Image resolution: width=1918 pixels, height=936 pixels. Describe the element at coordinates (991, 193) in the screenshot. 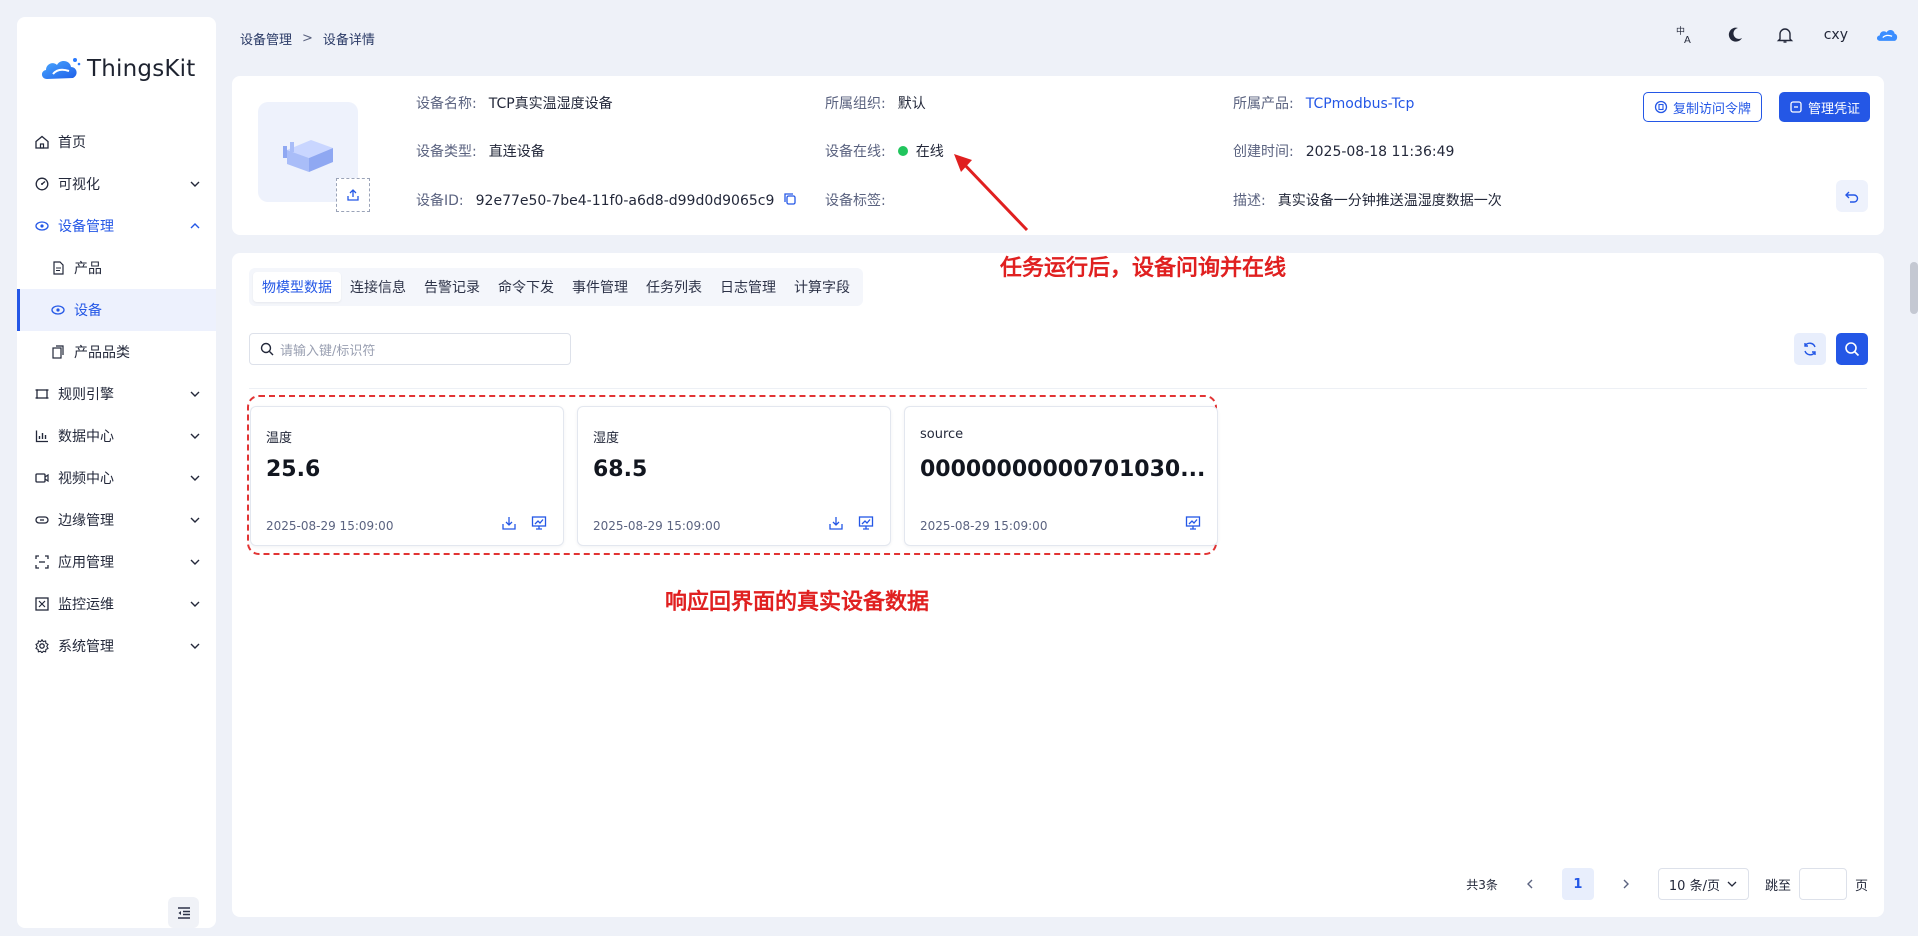

I see `annotation-arrow` at that location.